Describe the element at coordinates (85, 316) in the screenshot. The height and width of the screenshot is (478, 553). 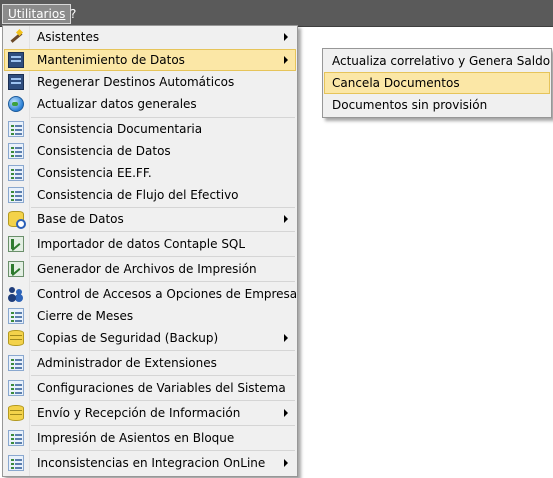
I see `menu-item-label: Cierre de Meses` at that location.